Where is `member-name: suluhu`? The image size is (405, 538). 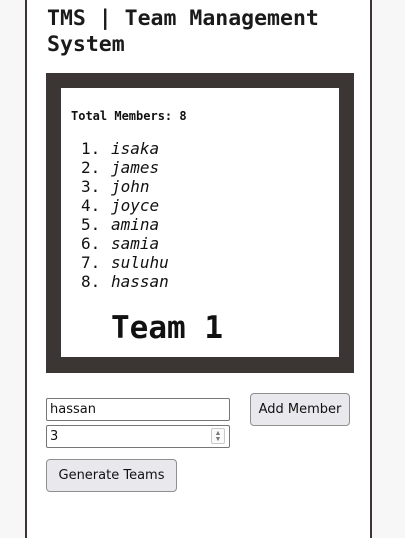
member-name: suluhu is located at coordinates (140, 262).